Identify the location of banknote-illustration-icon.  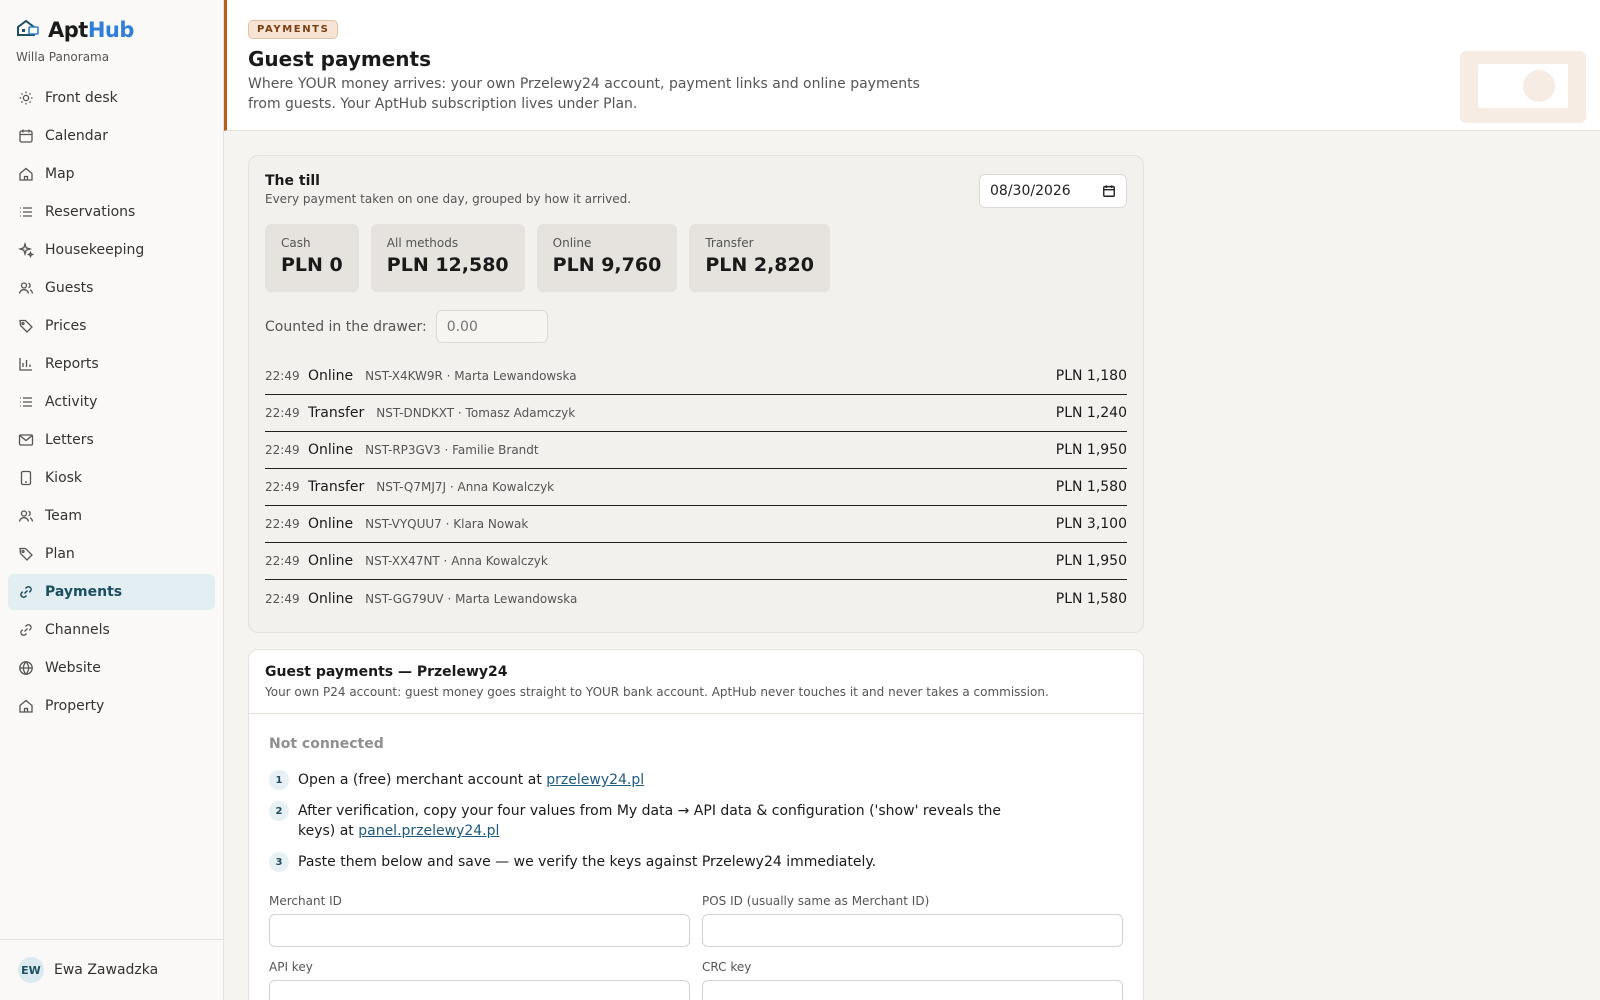
(1523, 87).